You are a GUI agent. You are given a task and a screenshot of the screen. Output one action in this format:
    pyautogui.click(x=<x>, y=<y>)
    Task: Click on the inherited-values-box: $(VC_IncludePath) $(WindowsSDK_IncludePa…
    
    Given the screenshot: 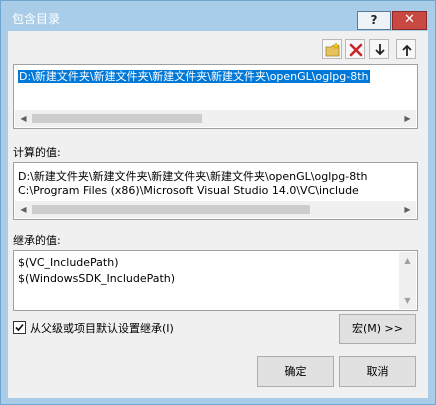 What is the action you would take?
    pyautogui.click(x=215, y=280)
    